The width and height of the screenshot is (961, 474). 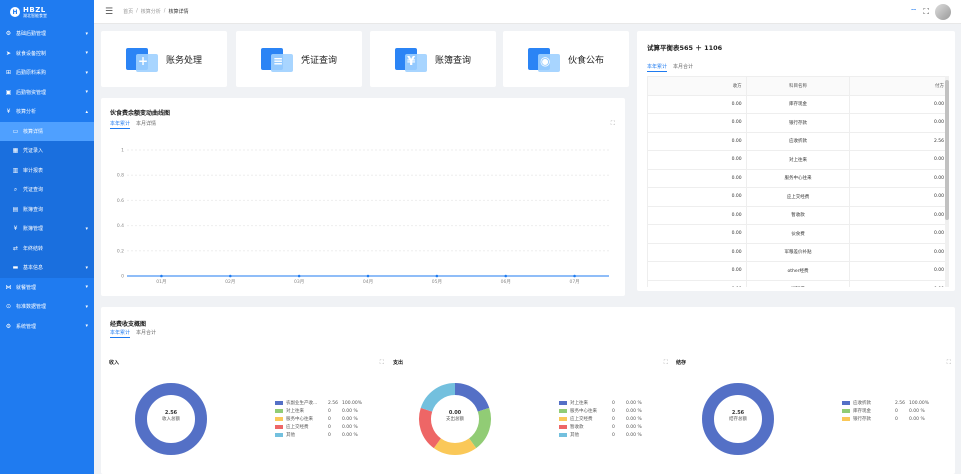 I want to click on sidebar-item: ¥ 核算分析 ▴, so click(x=47, y=112).